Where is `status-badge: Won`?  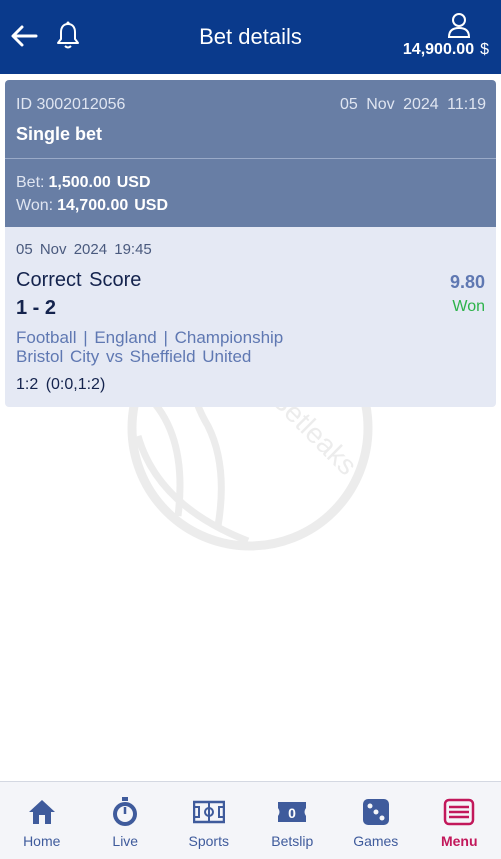
status-badge: Won is located at coordinates (468, 306).